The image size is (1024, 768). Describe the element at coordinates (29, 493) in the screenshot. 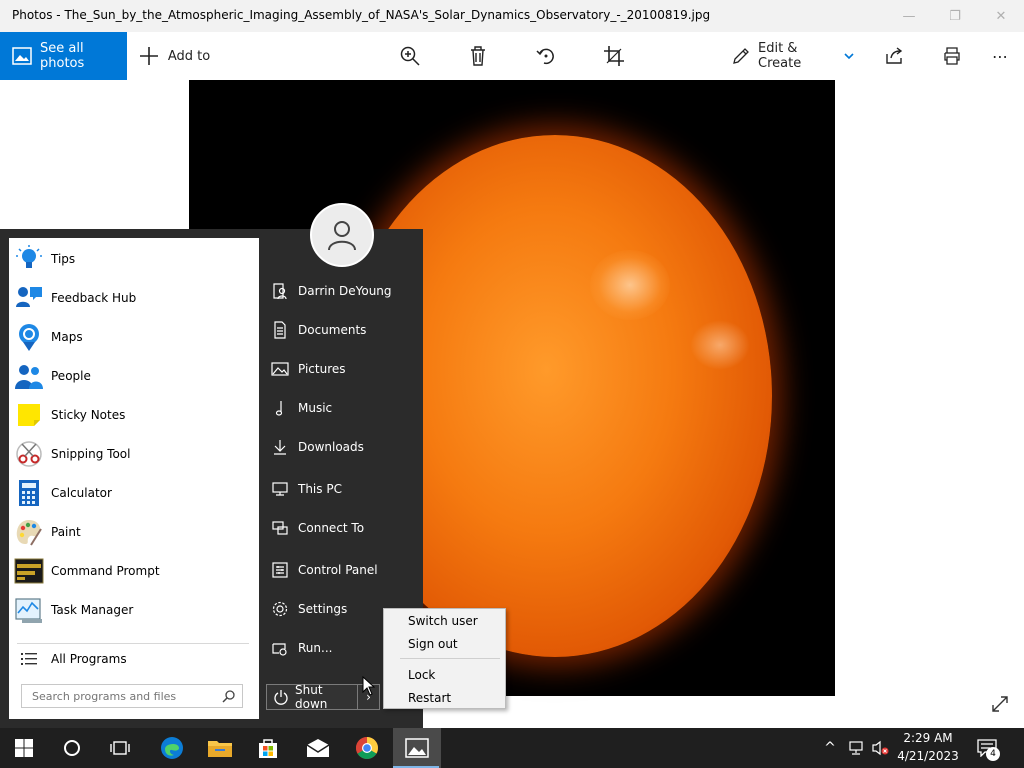

I see `calculator-icon` at that location.